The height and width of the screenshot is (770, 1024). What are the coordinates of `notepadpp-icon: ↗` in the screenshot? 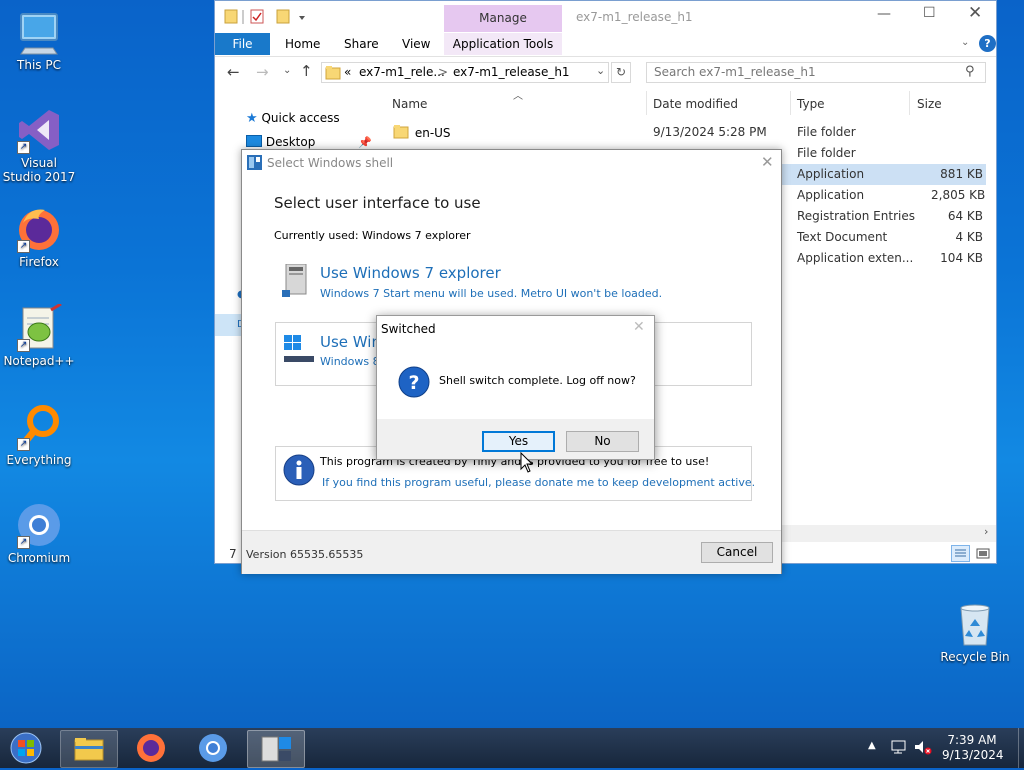 It's located at (39, 327).